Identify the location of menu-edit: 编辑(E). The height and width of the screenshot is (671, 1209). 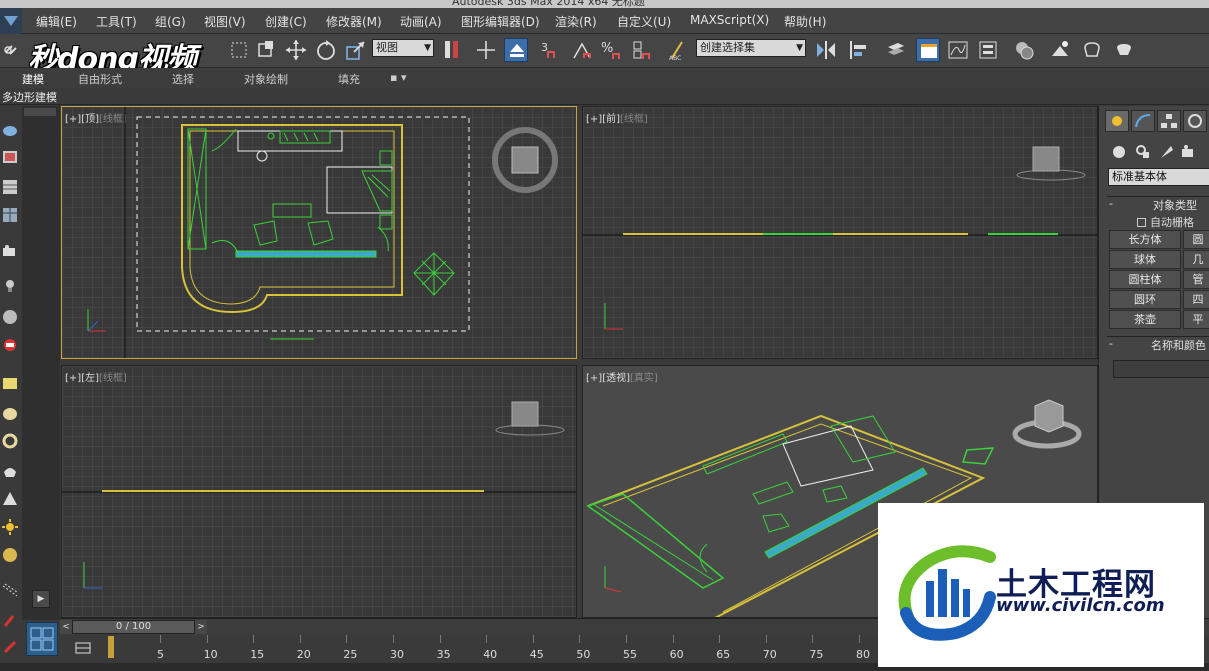
(56, 21).